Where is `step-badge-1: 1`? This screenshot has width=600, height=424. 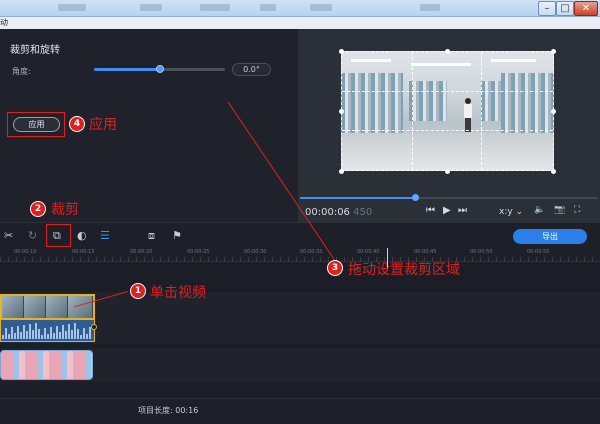 step-badge-1: 1 is located at coordinates (138, 291).